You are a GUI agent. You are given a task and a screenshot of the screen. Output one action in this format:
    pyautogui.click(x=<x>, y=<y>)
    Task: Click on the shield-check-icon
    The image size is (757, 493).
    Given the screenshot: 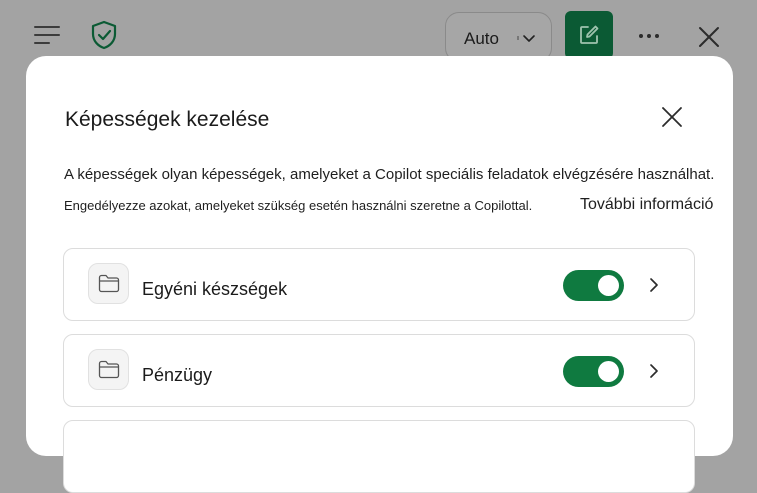 What is the action you would take?
    pyautogui.click(x=104, y=35)
    